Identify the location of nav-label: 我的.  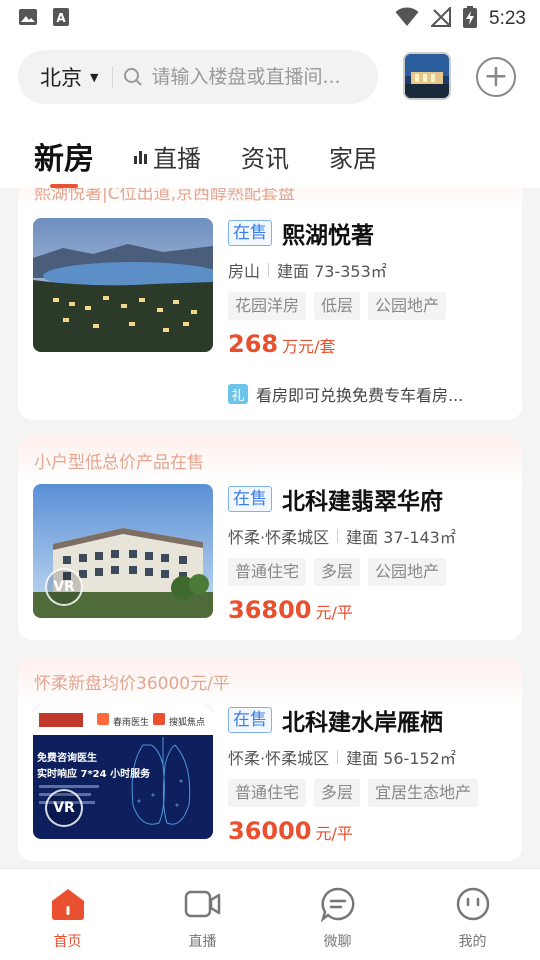
(472, 942).